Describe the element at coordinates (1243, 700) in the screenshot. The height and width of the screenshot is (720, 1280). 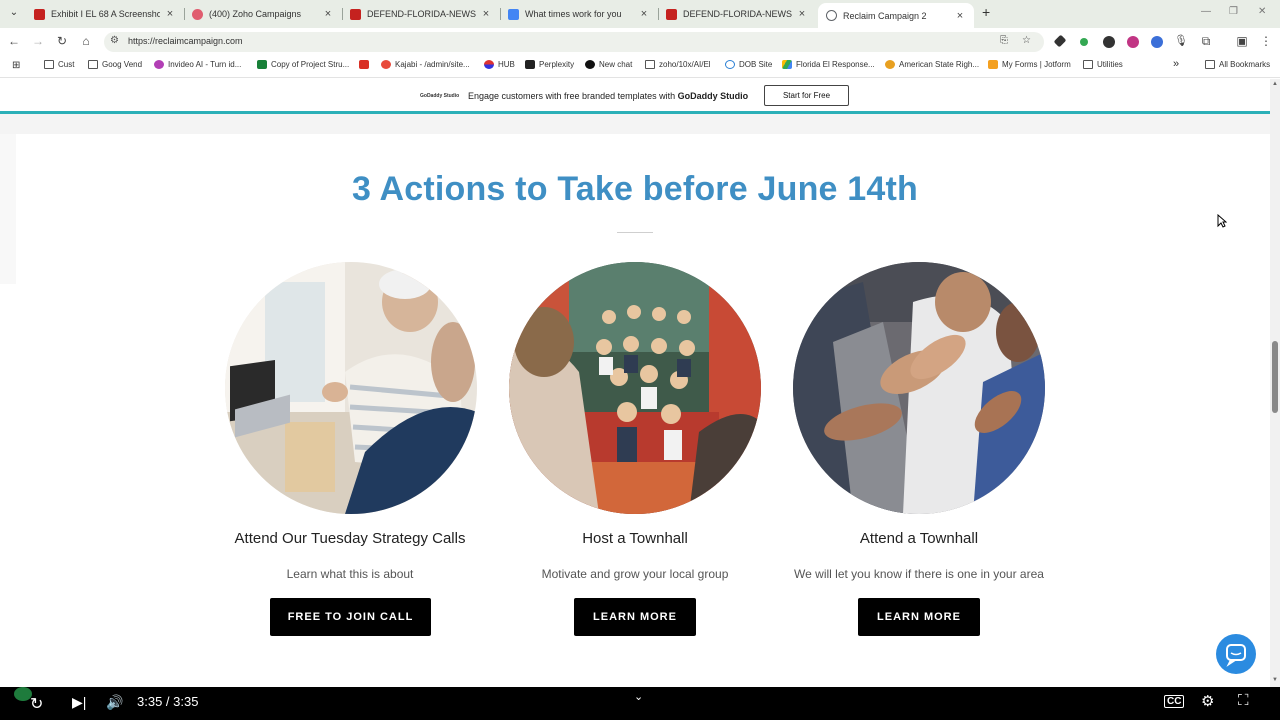
I see `exit-fullscreen-icon: ⛶` at that location.